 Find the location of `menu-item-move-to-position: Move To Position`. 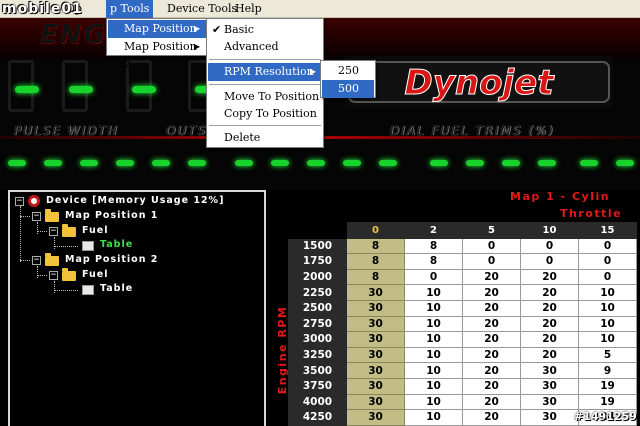

menu-item-move-to-position: Move To Position is located at coordinates (265, 97).